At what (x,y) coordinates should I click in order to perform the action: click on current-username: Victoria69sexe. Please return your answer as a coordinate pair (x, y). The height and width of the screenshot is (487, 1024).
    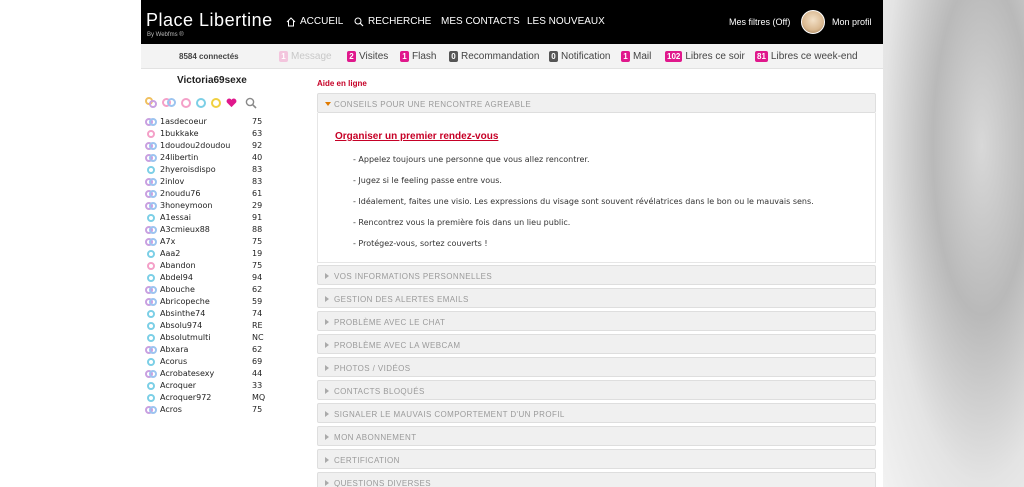
    Looking at the image, I should click on (212, 80).